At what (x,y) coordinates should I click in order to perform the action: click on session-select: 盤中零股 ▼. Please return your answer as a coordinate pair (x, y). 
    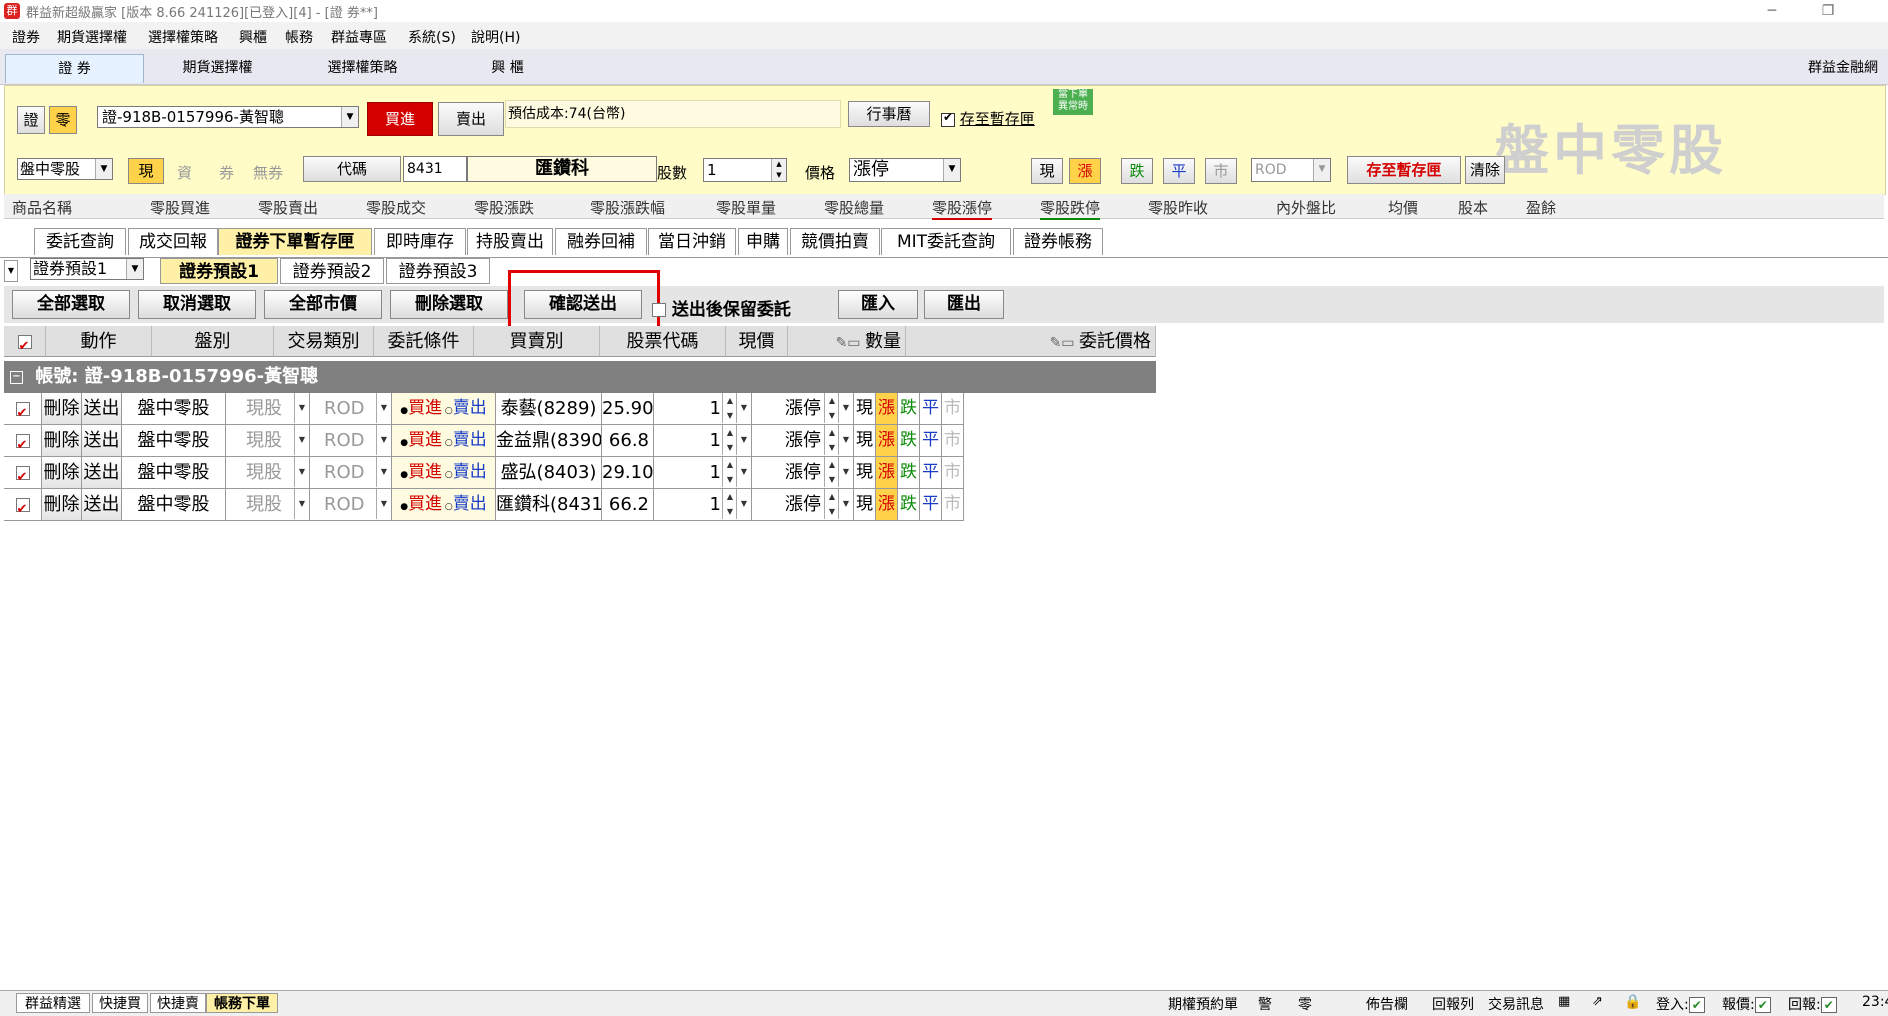
    Looking at the image, I should click on (65, 169).